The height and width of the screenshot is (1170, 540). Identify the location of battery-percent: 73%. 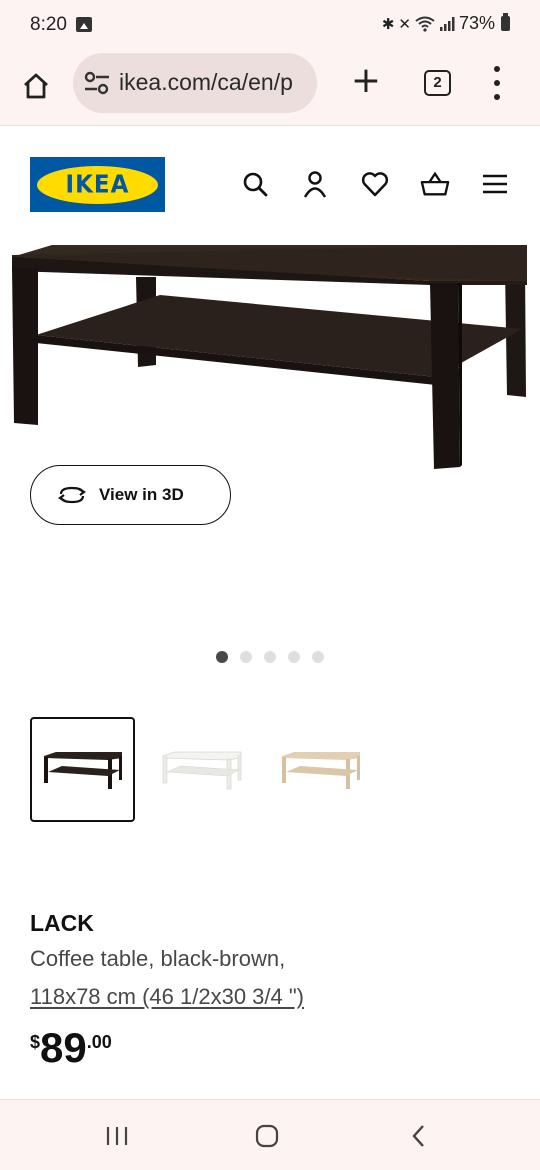
(476, 23).